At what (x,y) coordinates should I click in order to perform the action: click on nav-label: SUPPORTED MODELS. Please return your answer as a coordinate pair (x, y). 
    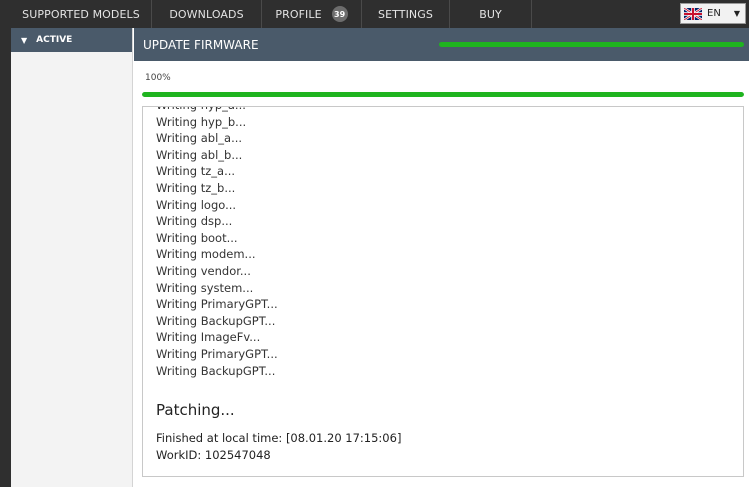
    Looking at the image, I should click on (81, 14).